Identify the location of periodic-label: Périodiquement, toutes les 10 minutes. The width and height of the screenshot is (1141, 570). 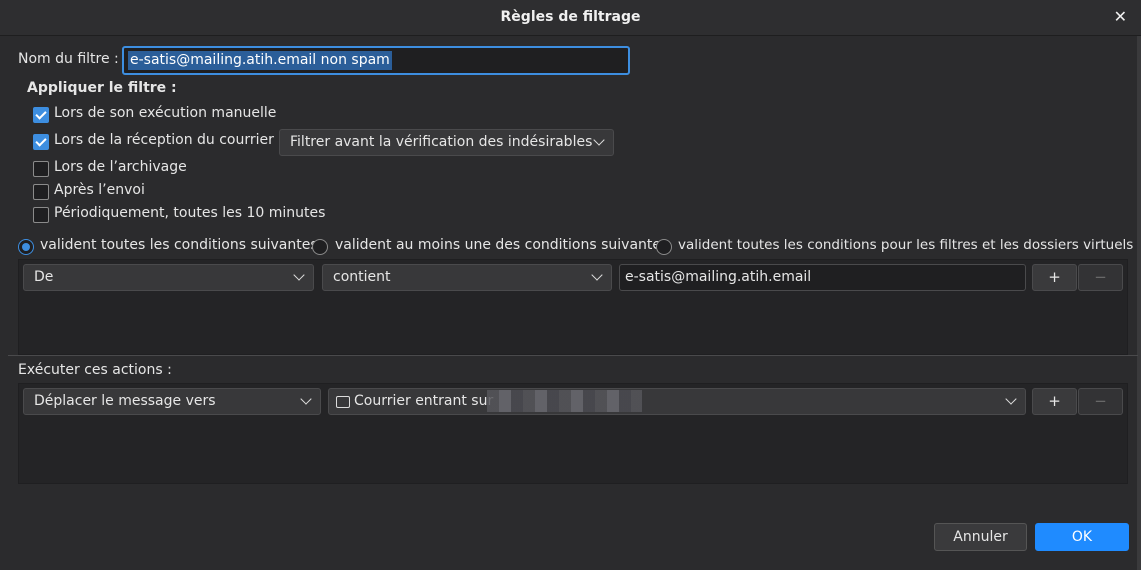
(190, 213).